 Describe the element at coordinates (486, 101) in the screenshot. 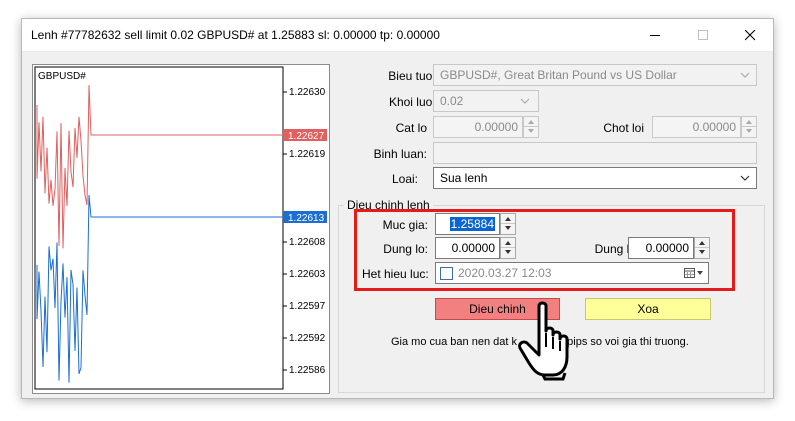

I see `volume-select: 0.02` at that location.